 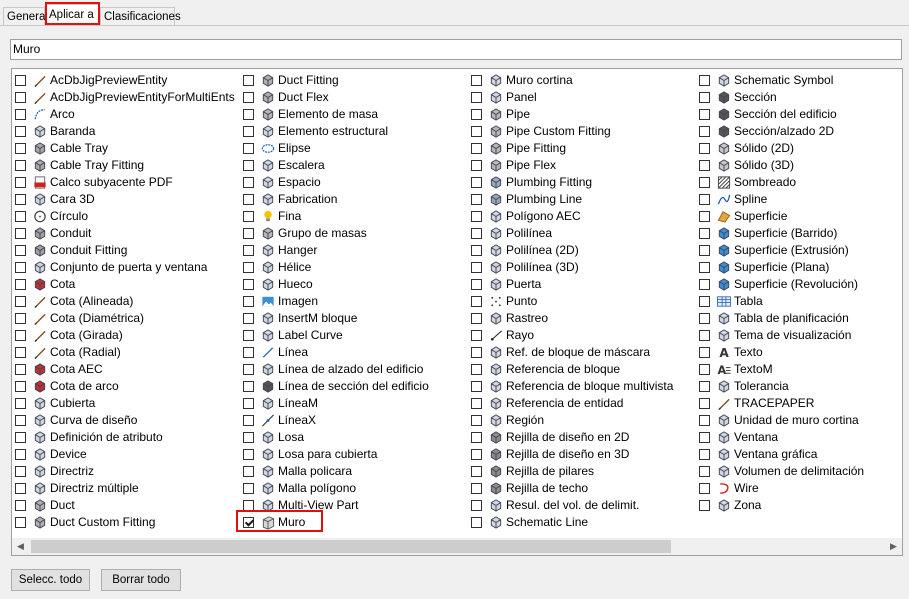 I want to click on list-item: Calco subyacente PDF, so click(x=126, y=182).